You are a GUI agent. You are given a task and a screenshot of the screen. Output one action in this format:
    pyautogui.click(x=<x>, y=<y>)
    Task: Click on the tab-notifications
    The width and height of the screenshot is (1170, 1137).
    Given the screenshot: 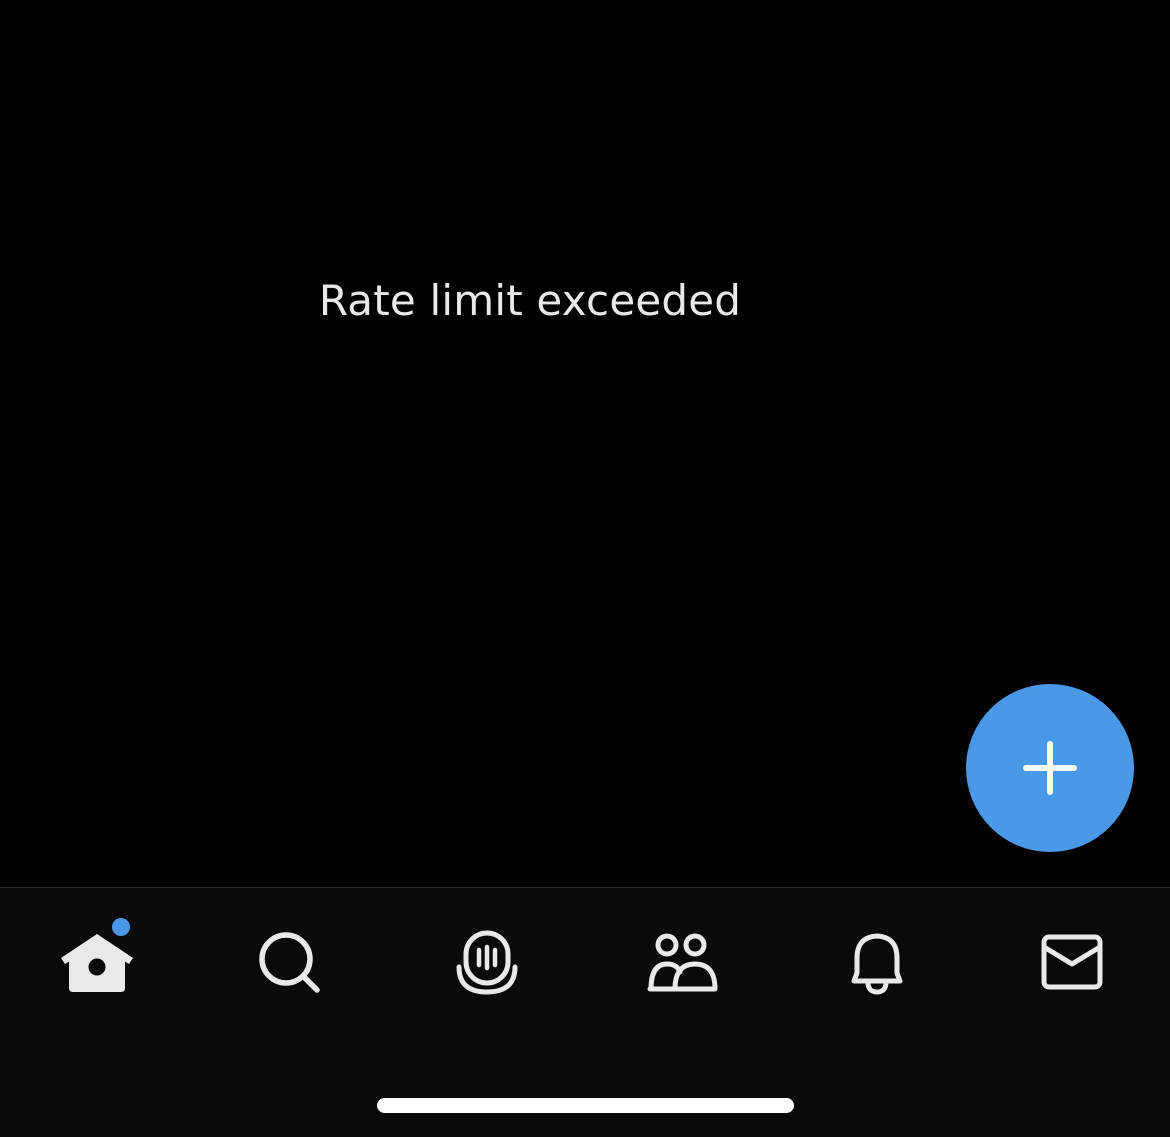 What is the action you would take?
    pyautogui.click(x=877, y=964)
    